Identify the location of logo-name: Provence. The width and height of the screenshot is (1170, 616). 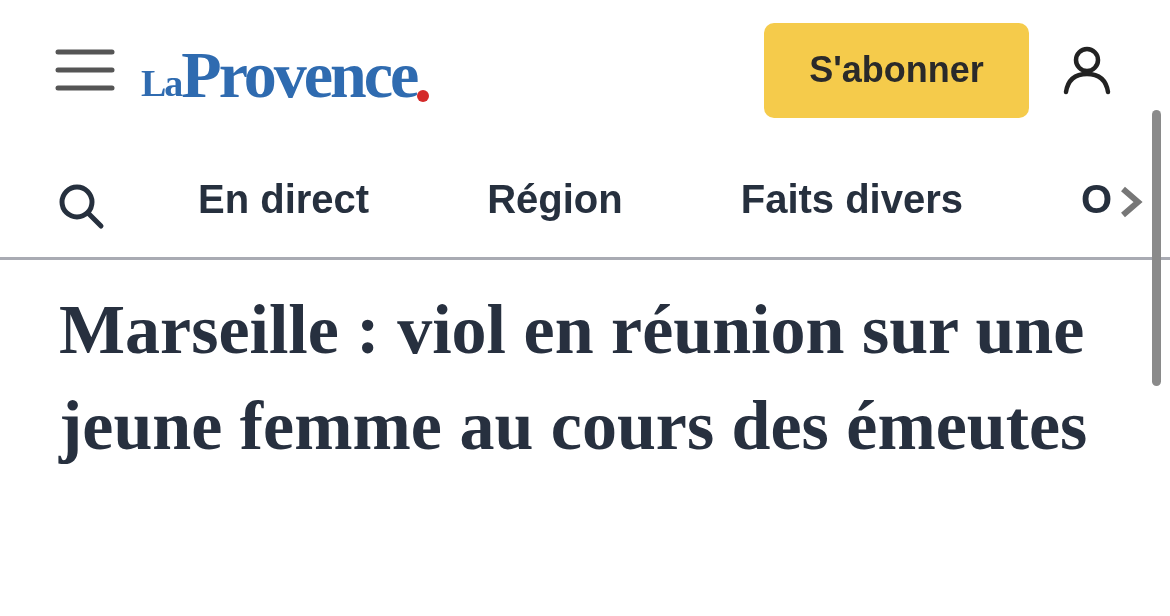
(299, 75).